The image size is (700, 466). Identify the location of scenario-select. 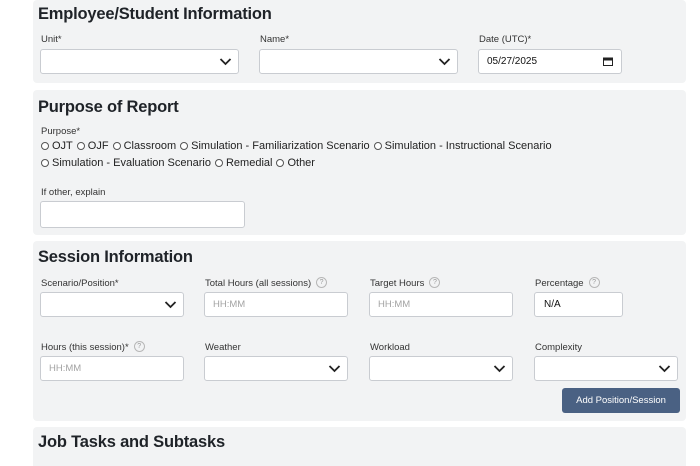
(112, 304).